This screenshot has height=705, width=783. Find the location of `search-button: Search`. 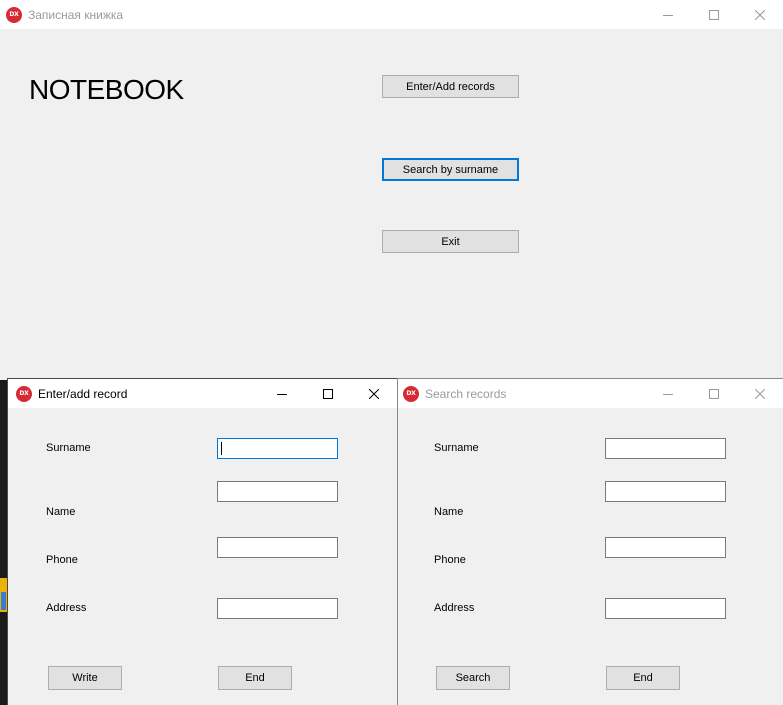

search-button: Search is located at coordinates (473, 678).